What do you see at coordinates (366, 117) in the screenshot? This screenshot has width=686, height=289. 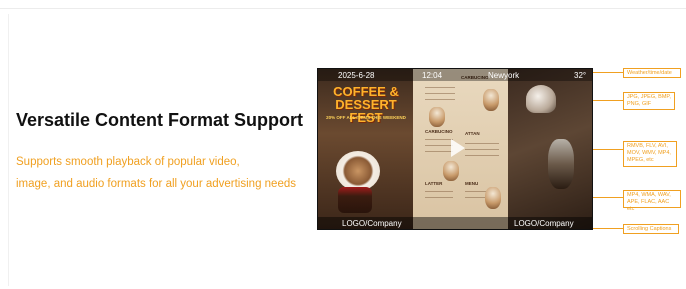 I see `promo-subtitle: 20% OFF ALL ITEMS THIS WEEKEND` at bounding box center [366, 117].